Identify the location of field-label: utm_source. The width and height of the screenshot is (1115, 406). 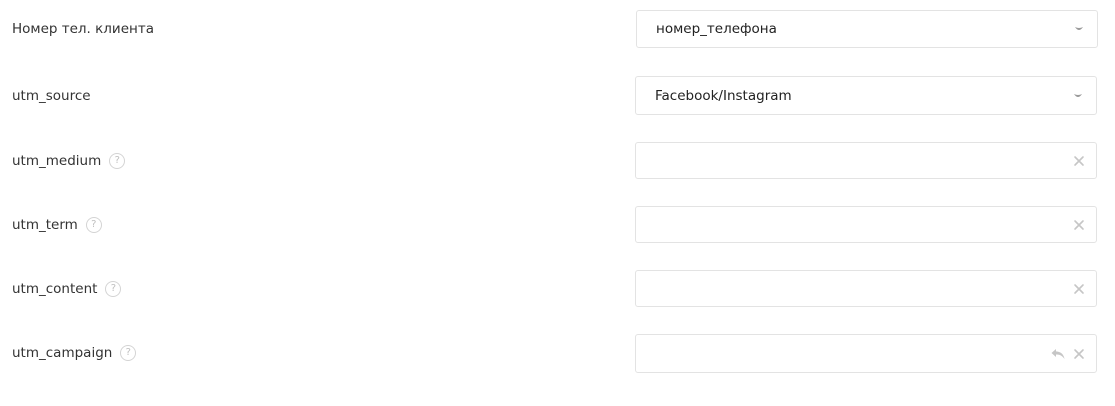
(51, 96).